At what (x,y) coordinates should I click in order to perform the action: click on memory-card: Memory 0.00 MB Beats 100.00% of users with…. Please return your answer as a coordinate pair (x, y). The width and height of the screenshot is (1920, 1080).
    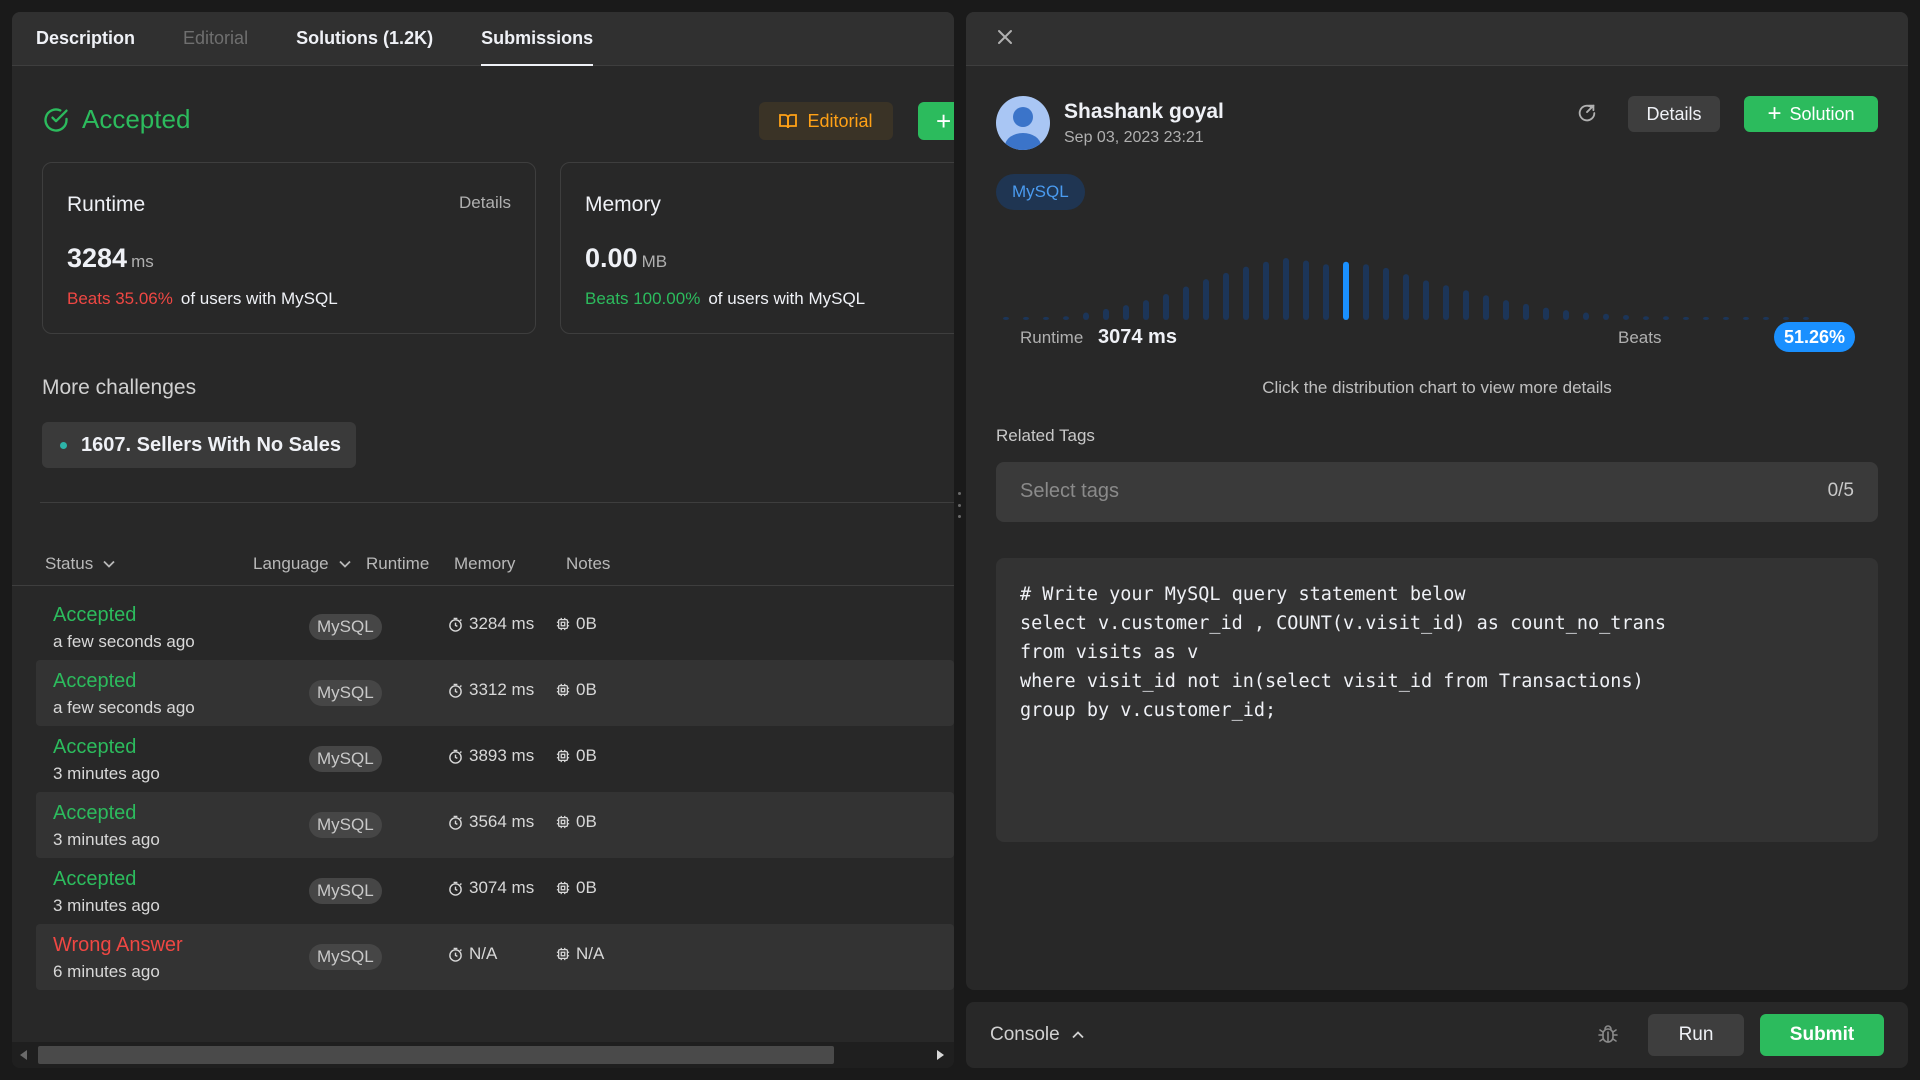
    Looking at the image, I should click on (757, 248).